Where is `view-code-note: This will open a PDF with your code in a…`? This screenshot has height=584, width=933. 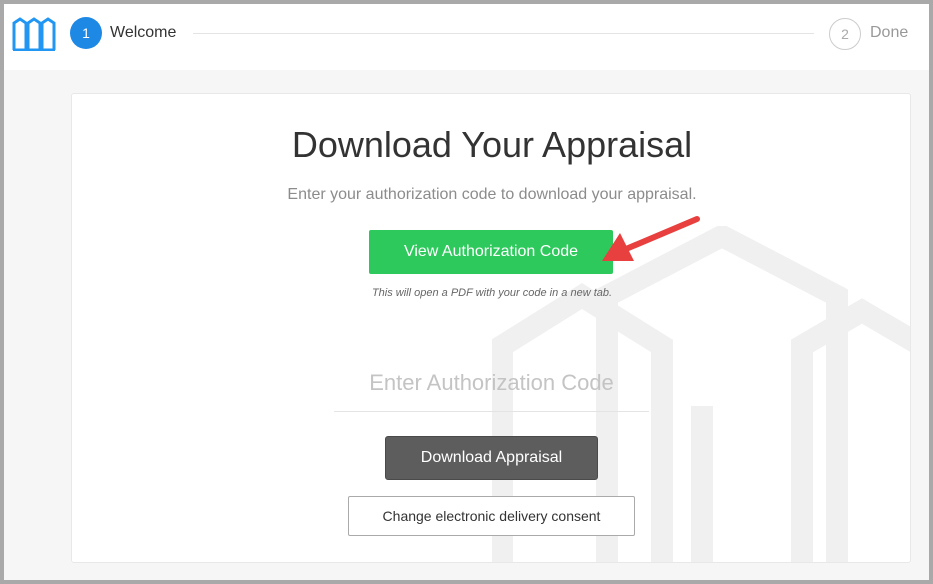 view-code-note: This will open a PDF with your code in a… is located at coordinates (492, 293).